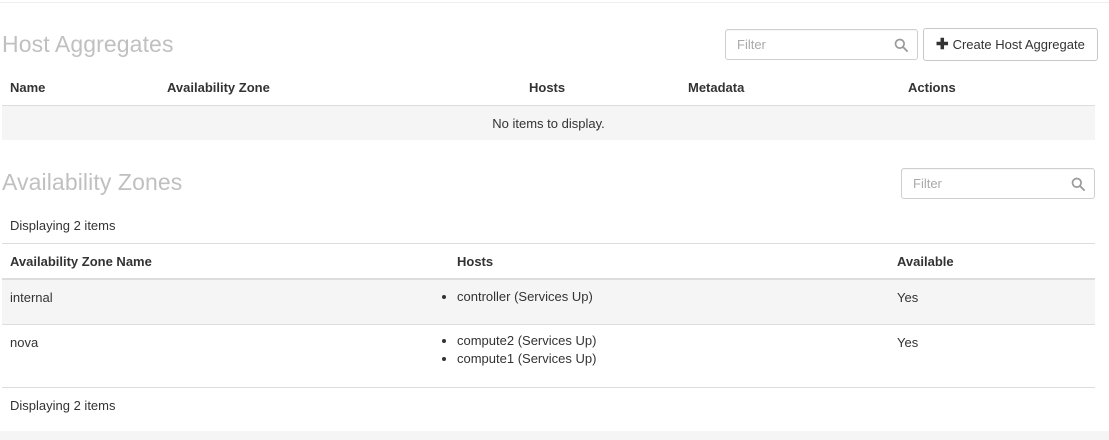  I want to click on availability-zones-filter, so click(998, 183).